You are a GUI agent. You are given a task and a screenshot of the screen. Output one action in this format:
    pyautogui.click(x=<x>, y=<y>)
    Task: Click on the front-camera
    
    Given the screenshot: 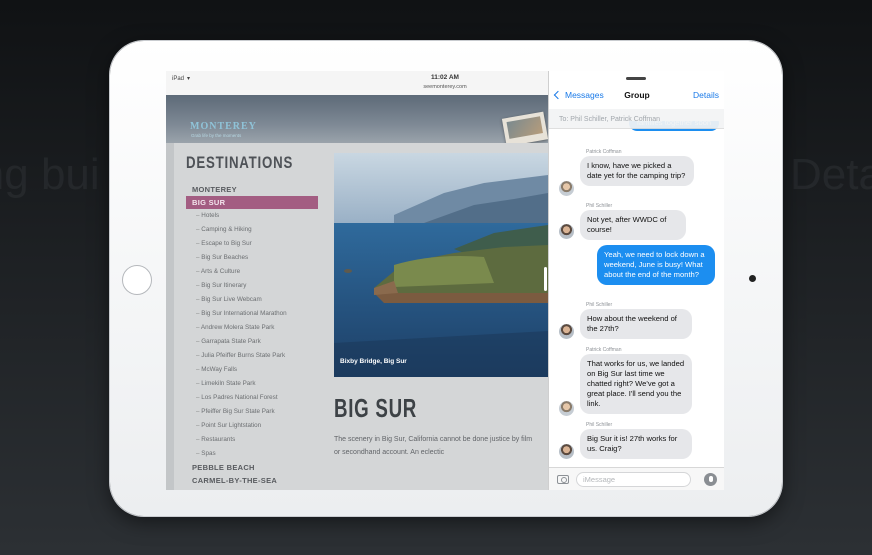 What is the action you would take?
    pyautogui.click(x=752, y=278)
    